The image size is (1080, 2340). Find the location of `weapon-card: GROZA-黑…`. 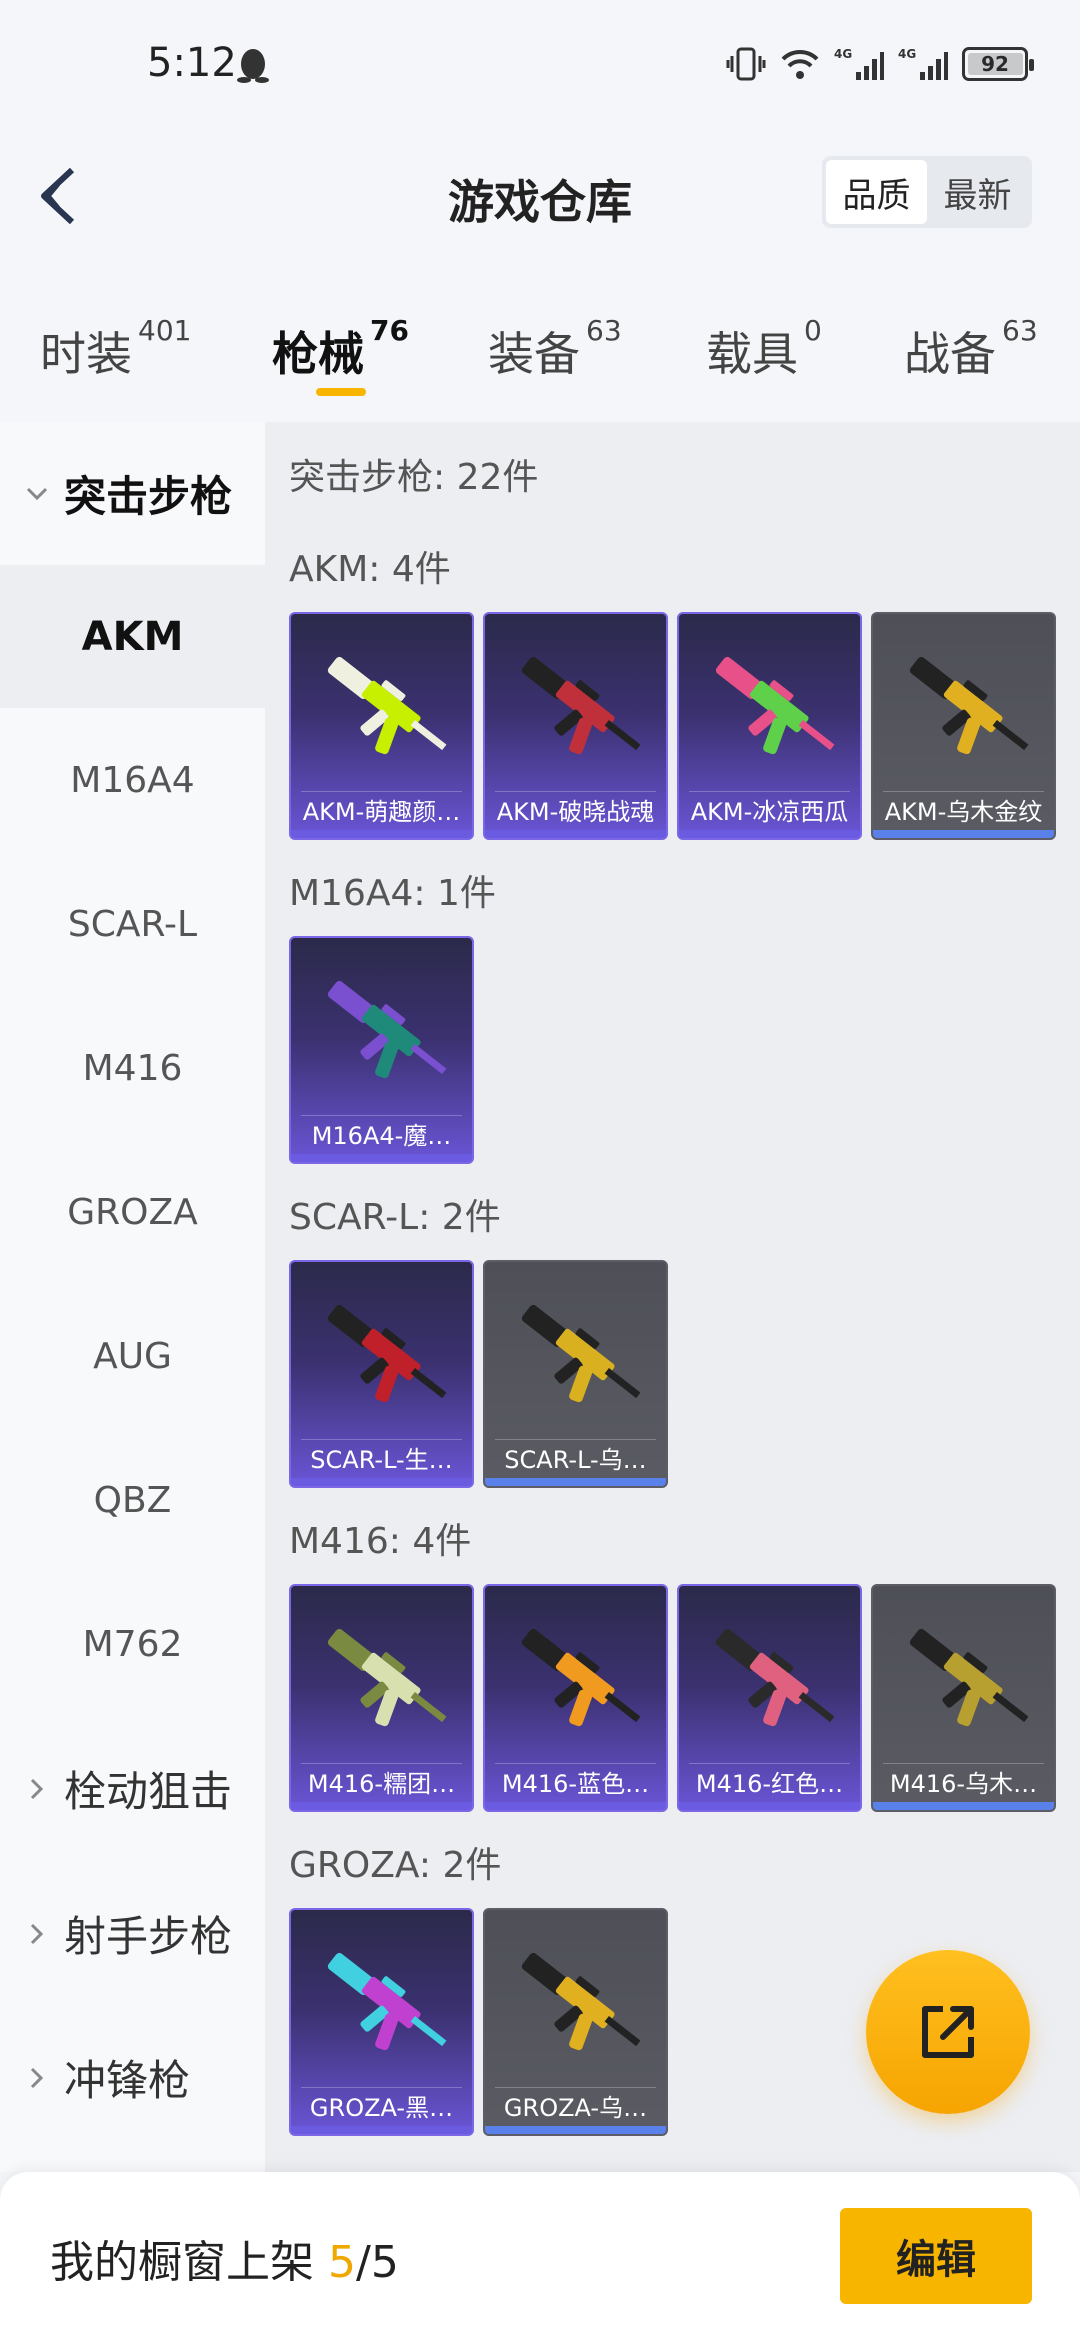

weapon-card: GROZA-黑… is located at coordinates (381, 2022).